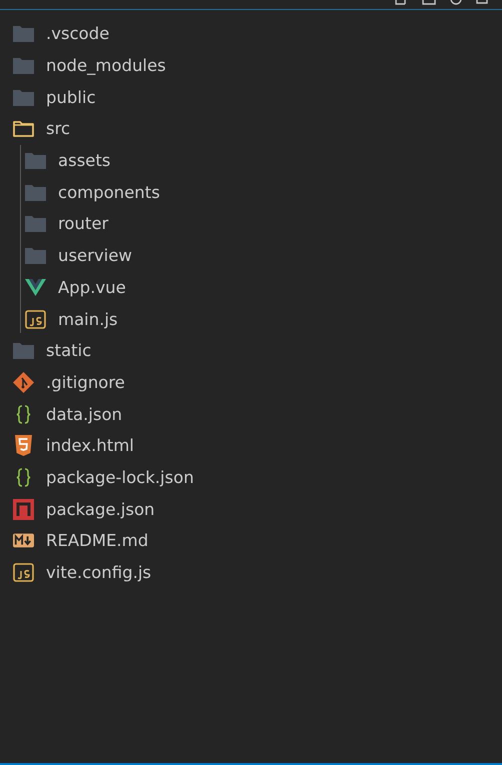  I want to click on file-name: main.js, so click(88, 319).